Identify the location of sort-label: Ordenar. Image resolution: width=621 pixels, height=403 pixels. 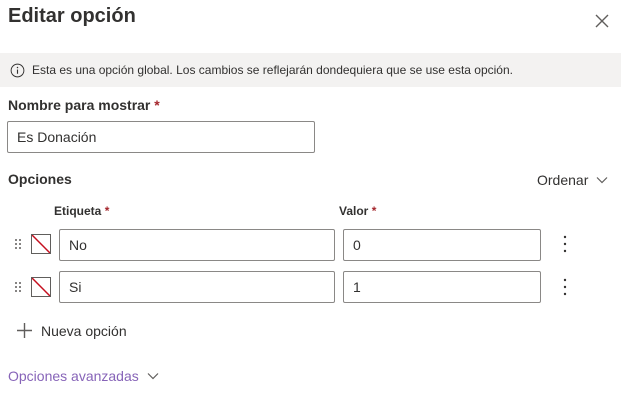
(563, 180).